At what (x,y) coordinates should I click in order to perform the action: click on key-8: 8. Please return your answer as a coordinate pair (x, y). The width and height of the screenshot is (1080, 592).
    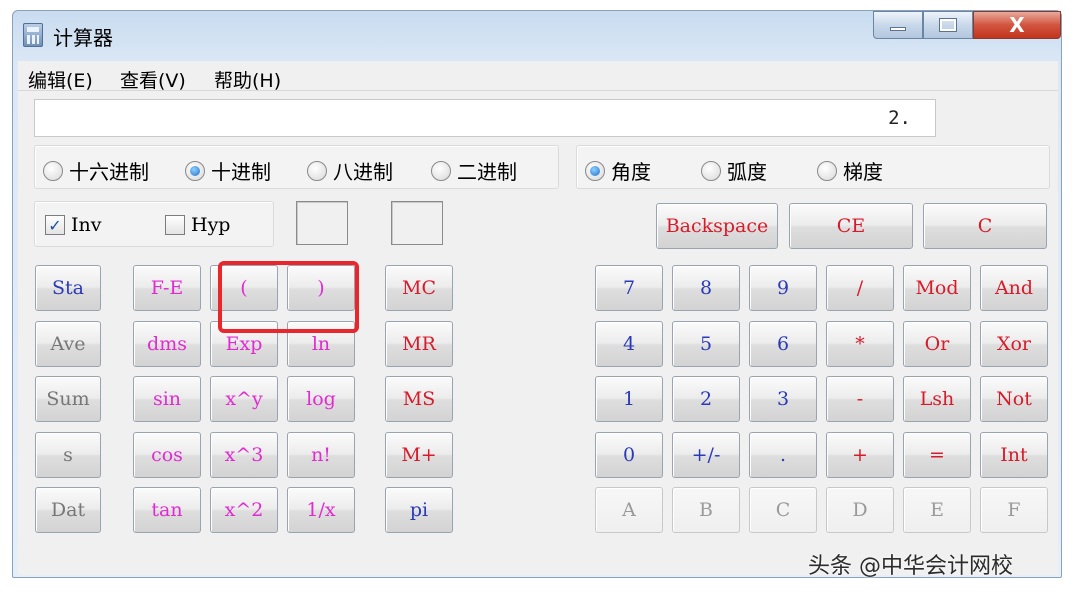
    Looking at the image, I should click on (706, 288).